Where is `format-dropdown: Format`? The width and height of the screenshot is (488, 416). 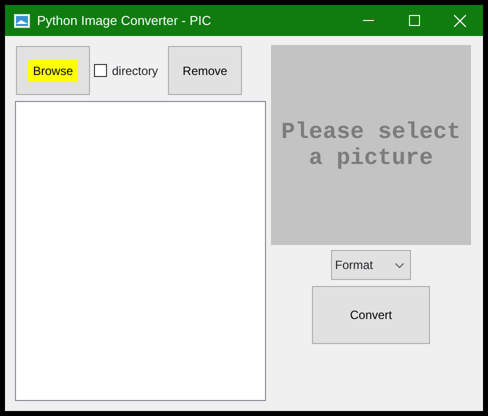 format-dropdown: Format is located at coordinates (371, 265).